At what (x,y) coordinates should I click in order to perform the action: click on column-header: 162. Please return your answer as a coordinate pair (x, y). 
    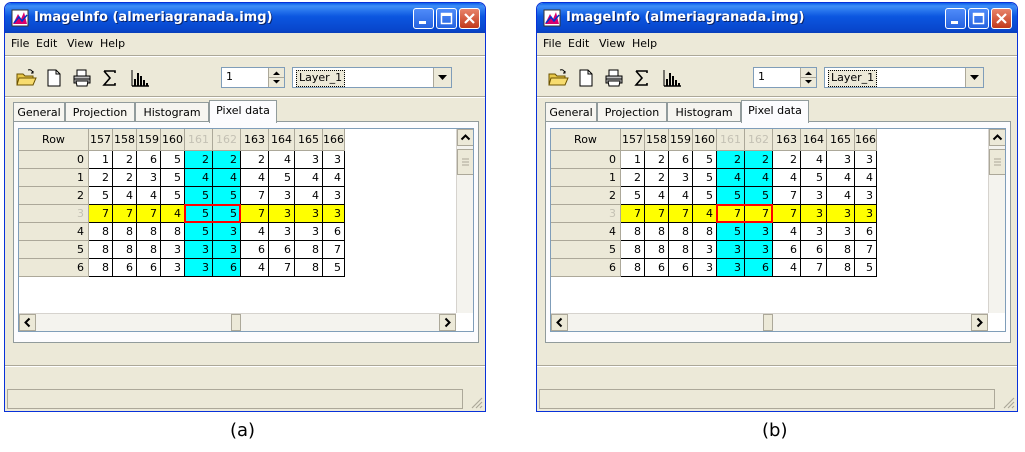
    Looking at the image, I should click on (759, 140).